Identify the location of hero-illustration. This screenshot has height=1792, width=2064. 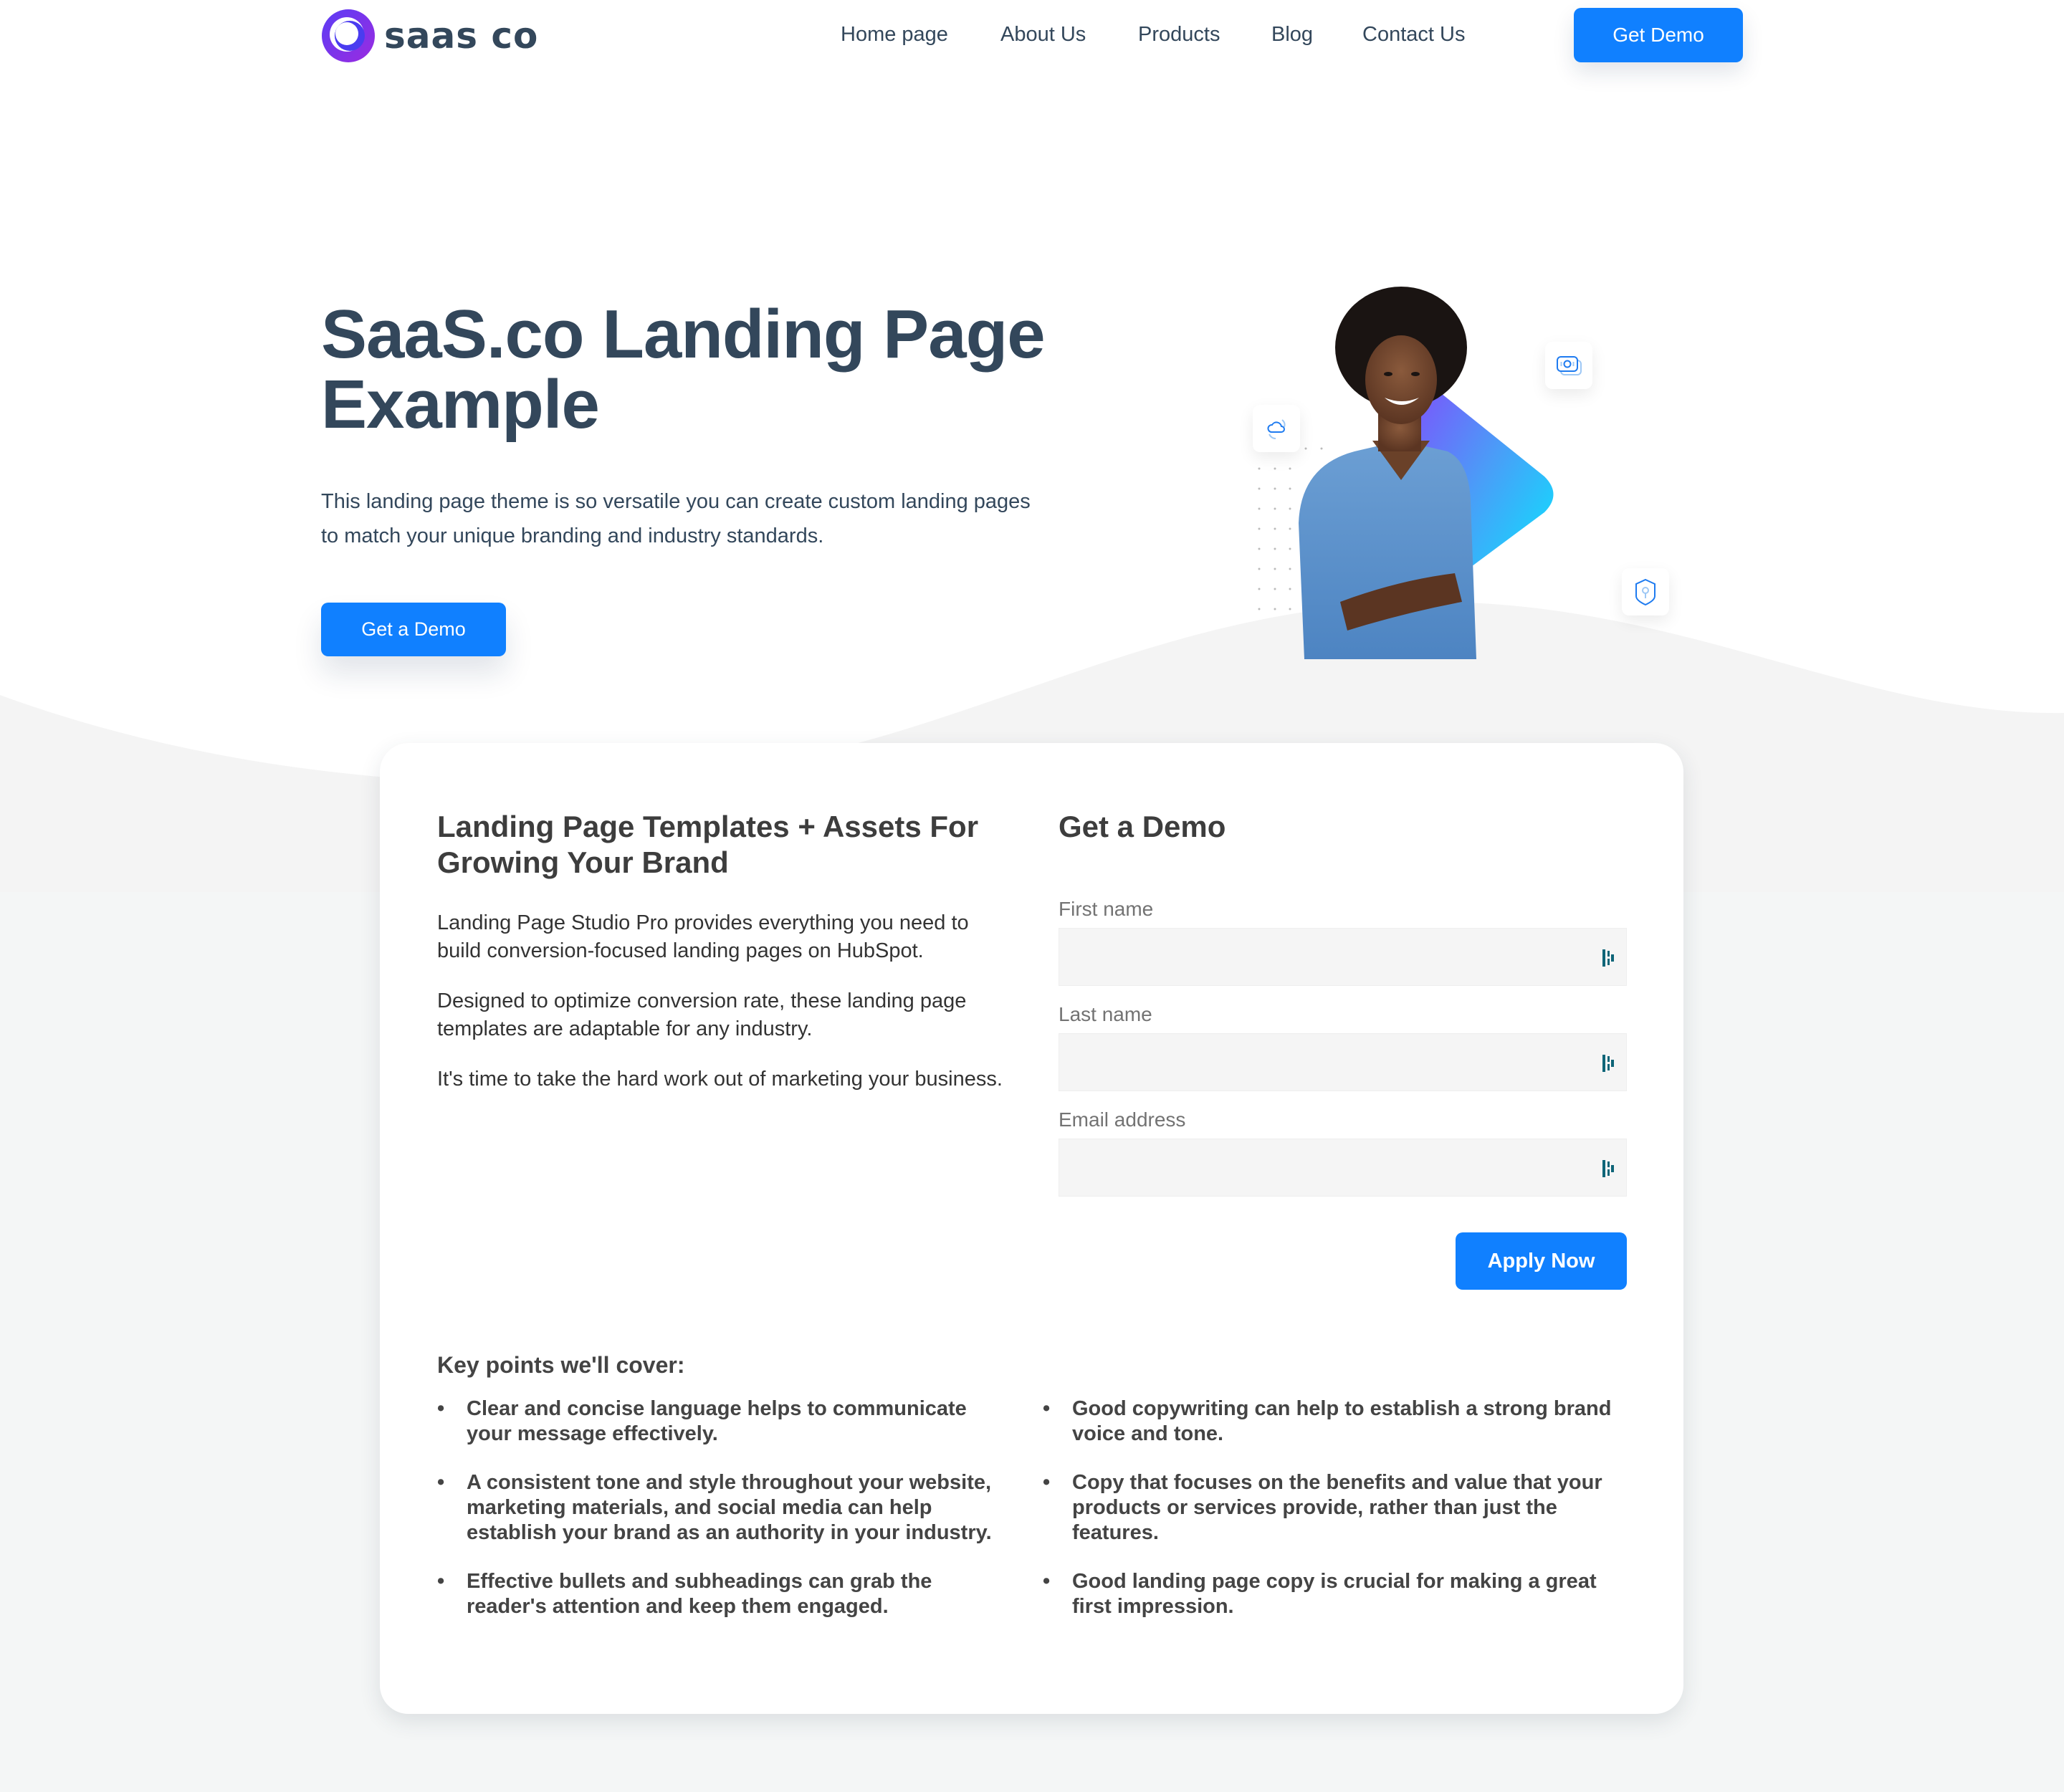
(1469, 473).